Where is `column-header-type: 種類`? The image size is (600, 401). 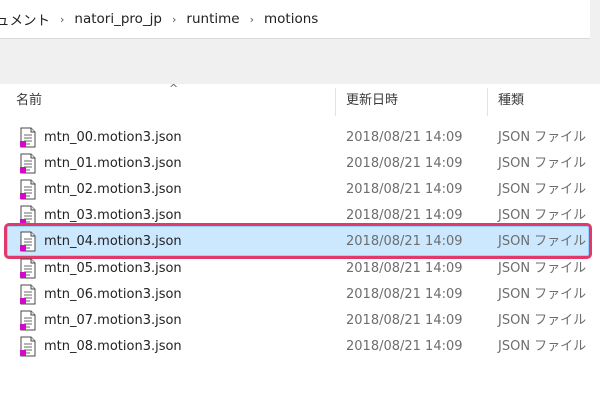 column-header-type: 種類 is located at coordinates (511, 100).